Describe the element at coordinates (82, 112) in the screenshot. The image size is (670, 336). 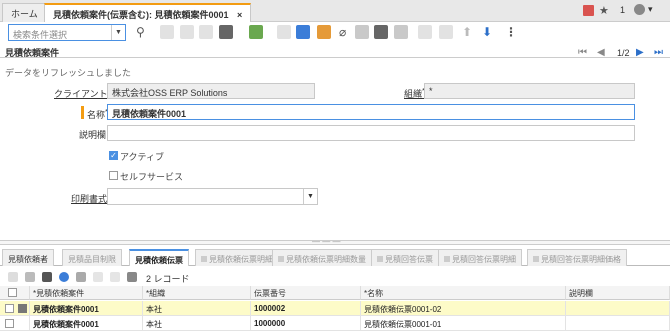
I see `required-marker` at that location.